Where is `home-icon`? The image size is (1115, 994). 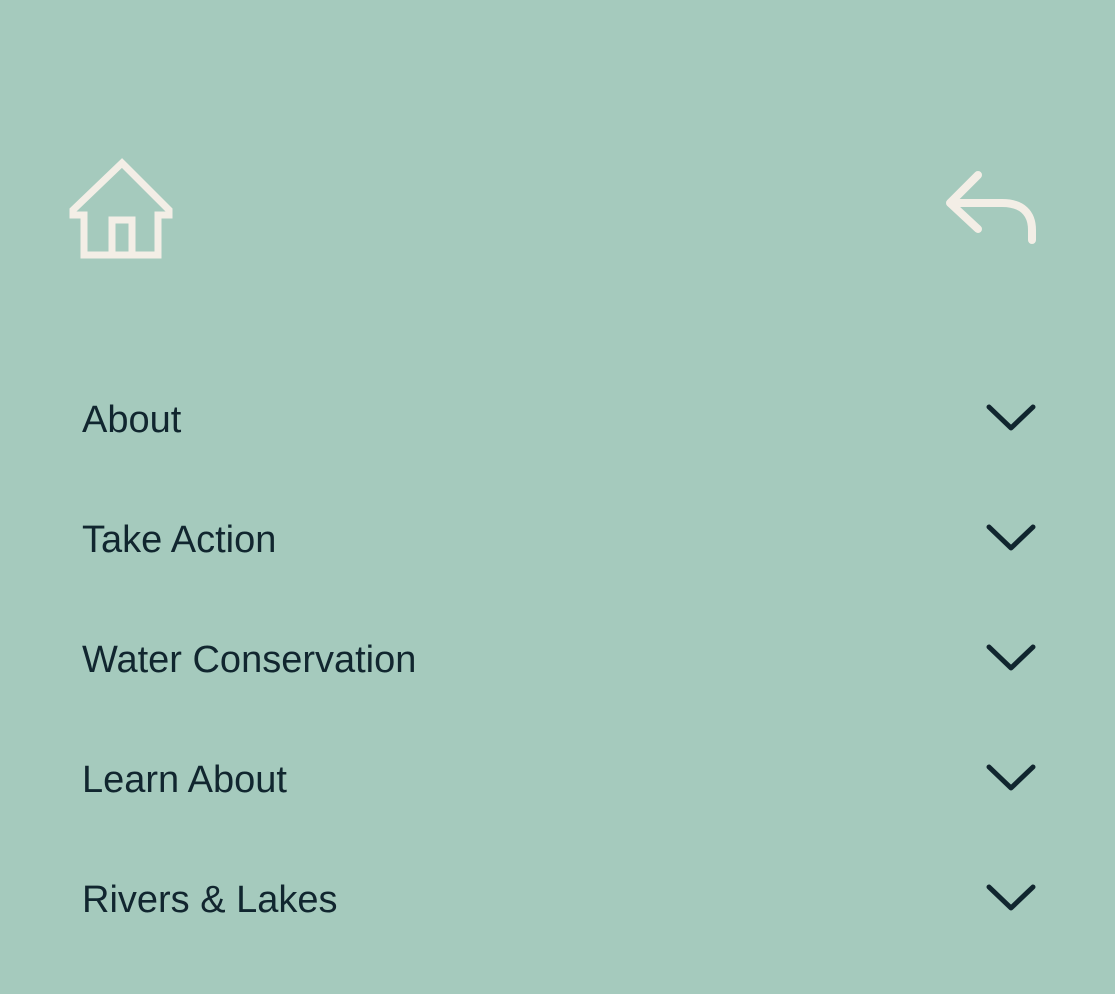 home-icon is located at coordinates (121, 208).